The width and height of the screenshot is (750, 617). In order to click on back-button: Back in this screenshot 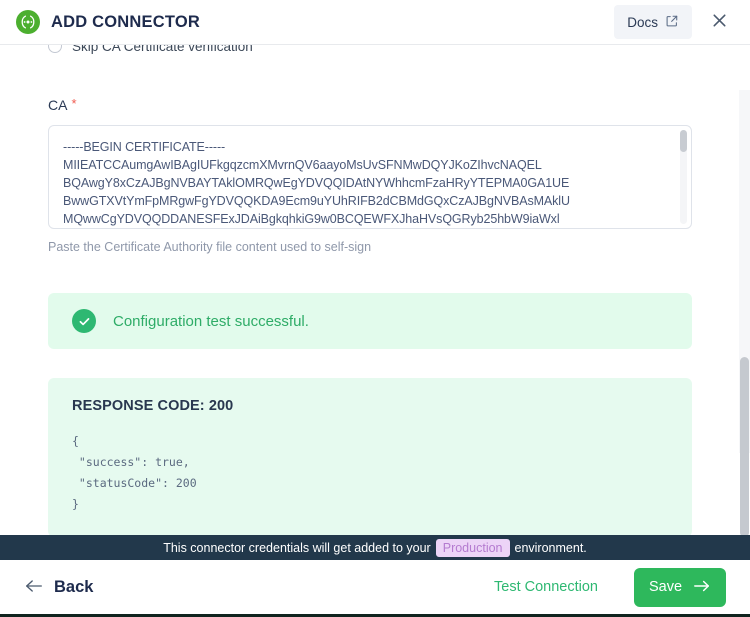, I will do `click(58, 587)`.